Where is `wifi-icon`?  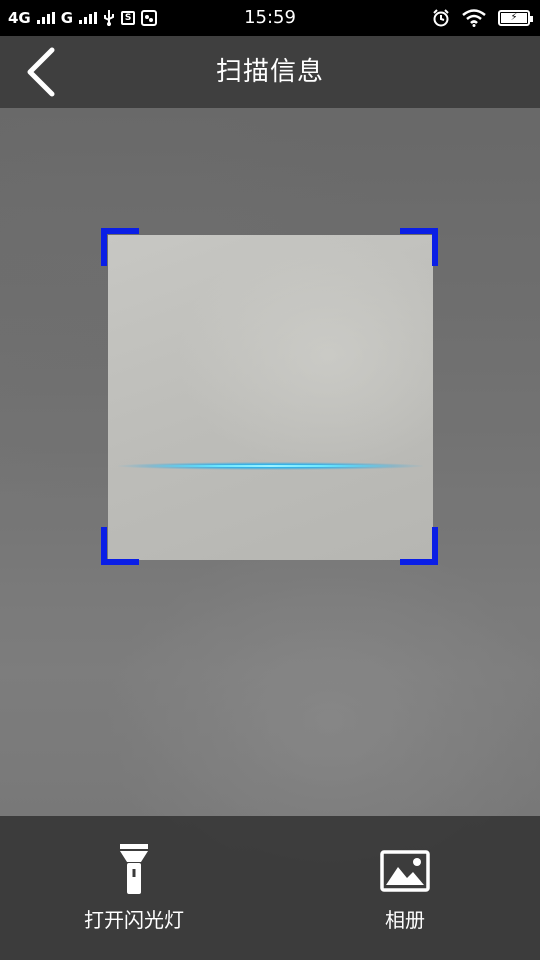
wifi-icon is located at coordinates (474, 18).